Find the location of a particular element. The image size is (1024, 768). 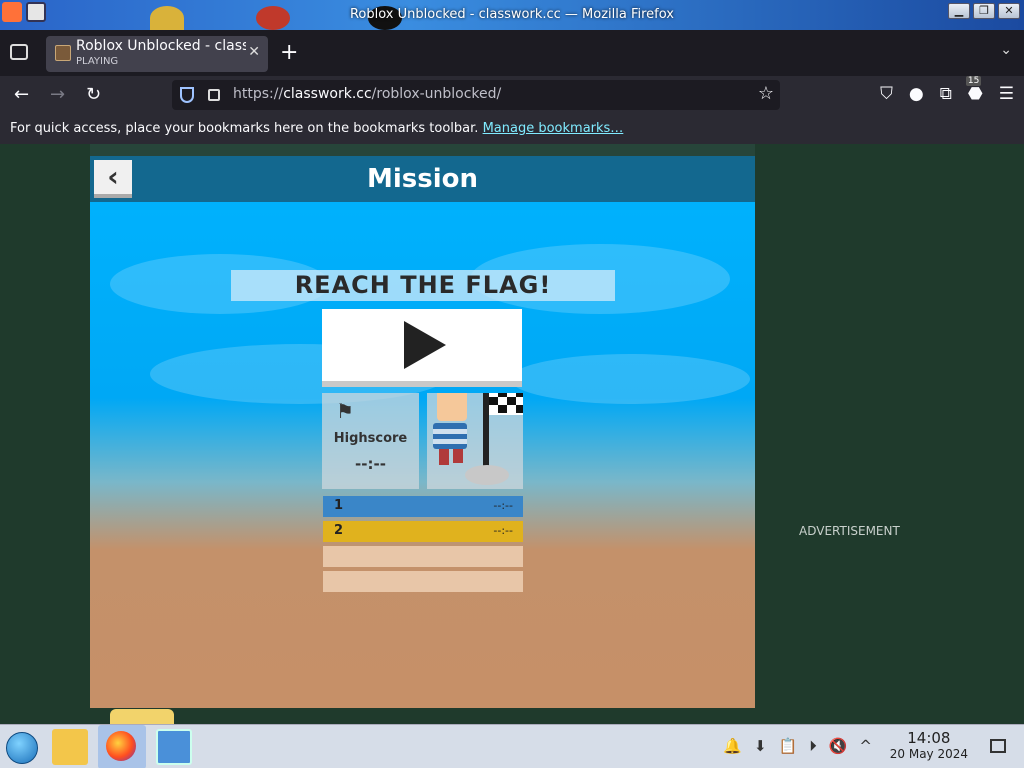

tab-title: Roblox Unblocked - class is located at coordinates (161, 46).